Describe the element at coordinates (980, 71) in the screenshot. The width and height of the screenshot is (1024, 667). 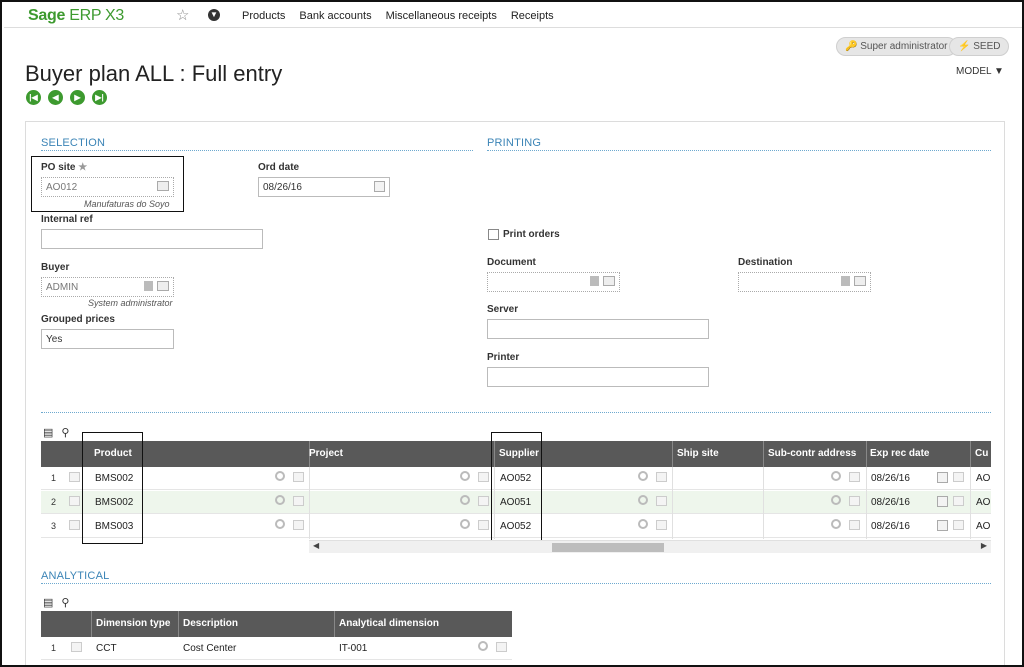
I see `model-menu: MODEL ▼` at that location.